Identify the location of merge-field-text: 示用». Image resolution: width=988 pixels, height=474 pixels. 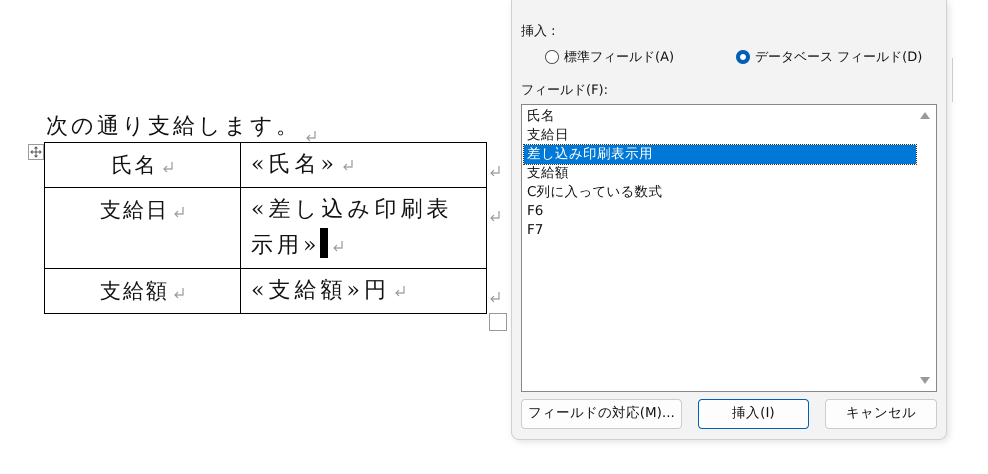
(285, 245).